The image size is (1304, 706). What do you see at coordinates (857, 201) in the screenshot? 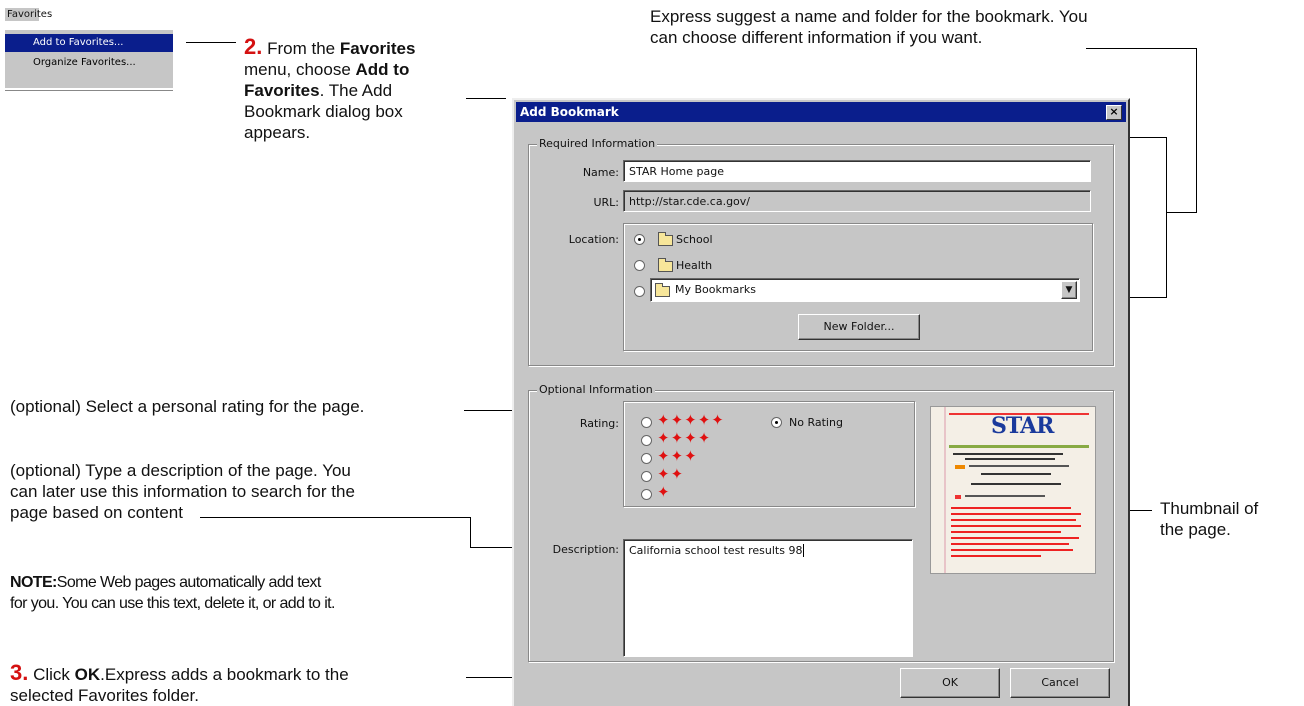
I see `url-field: http://star.cde.ca.gov/` at bounding box center [857, 201].